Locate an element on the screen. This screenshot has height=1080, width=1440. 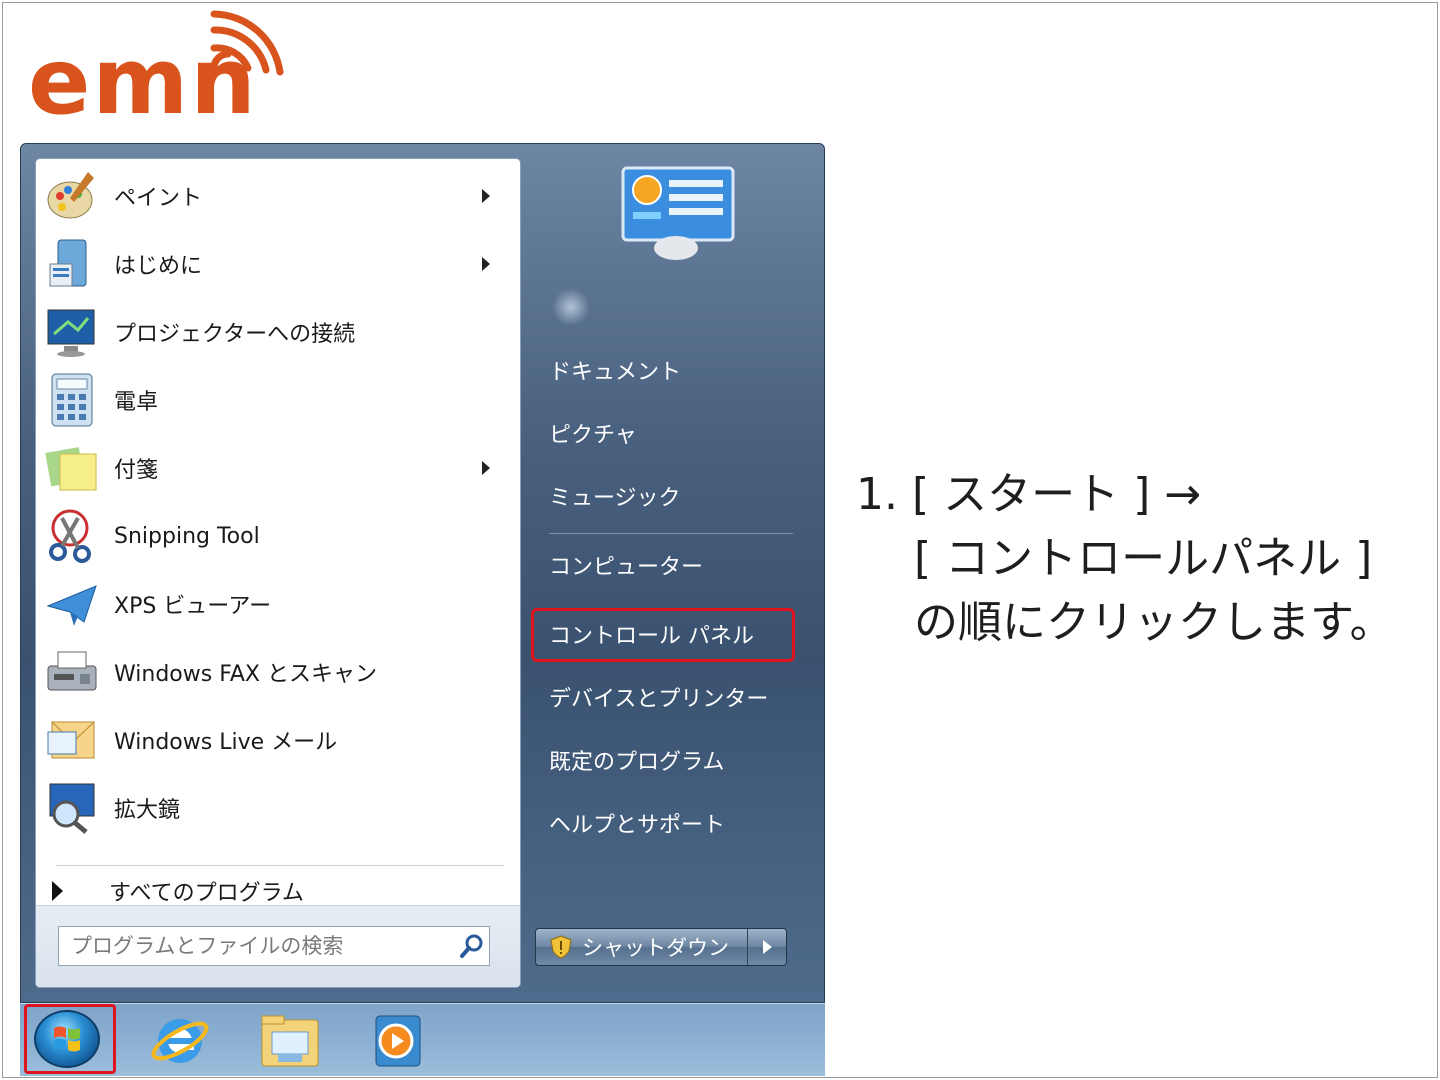
search-icon is located at coordinates (472, 946).